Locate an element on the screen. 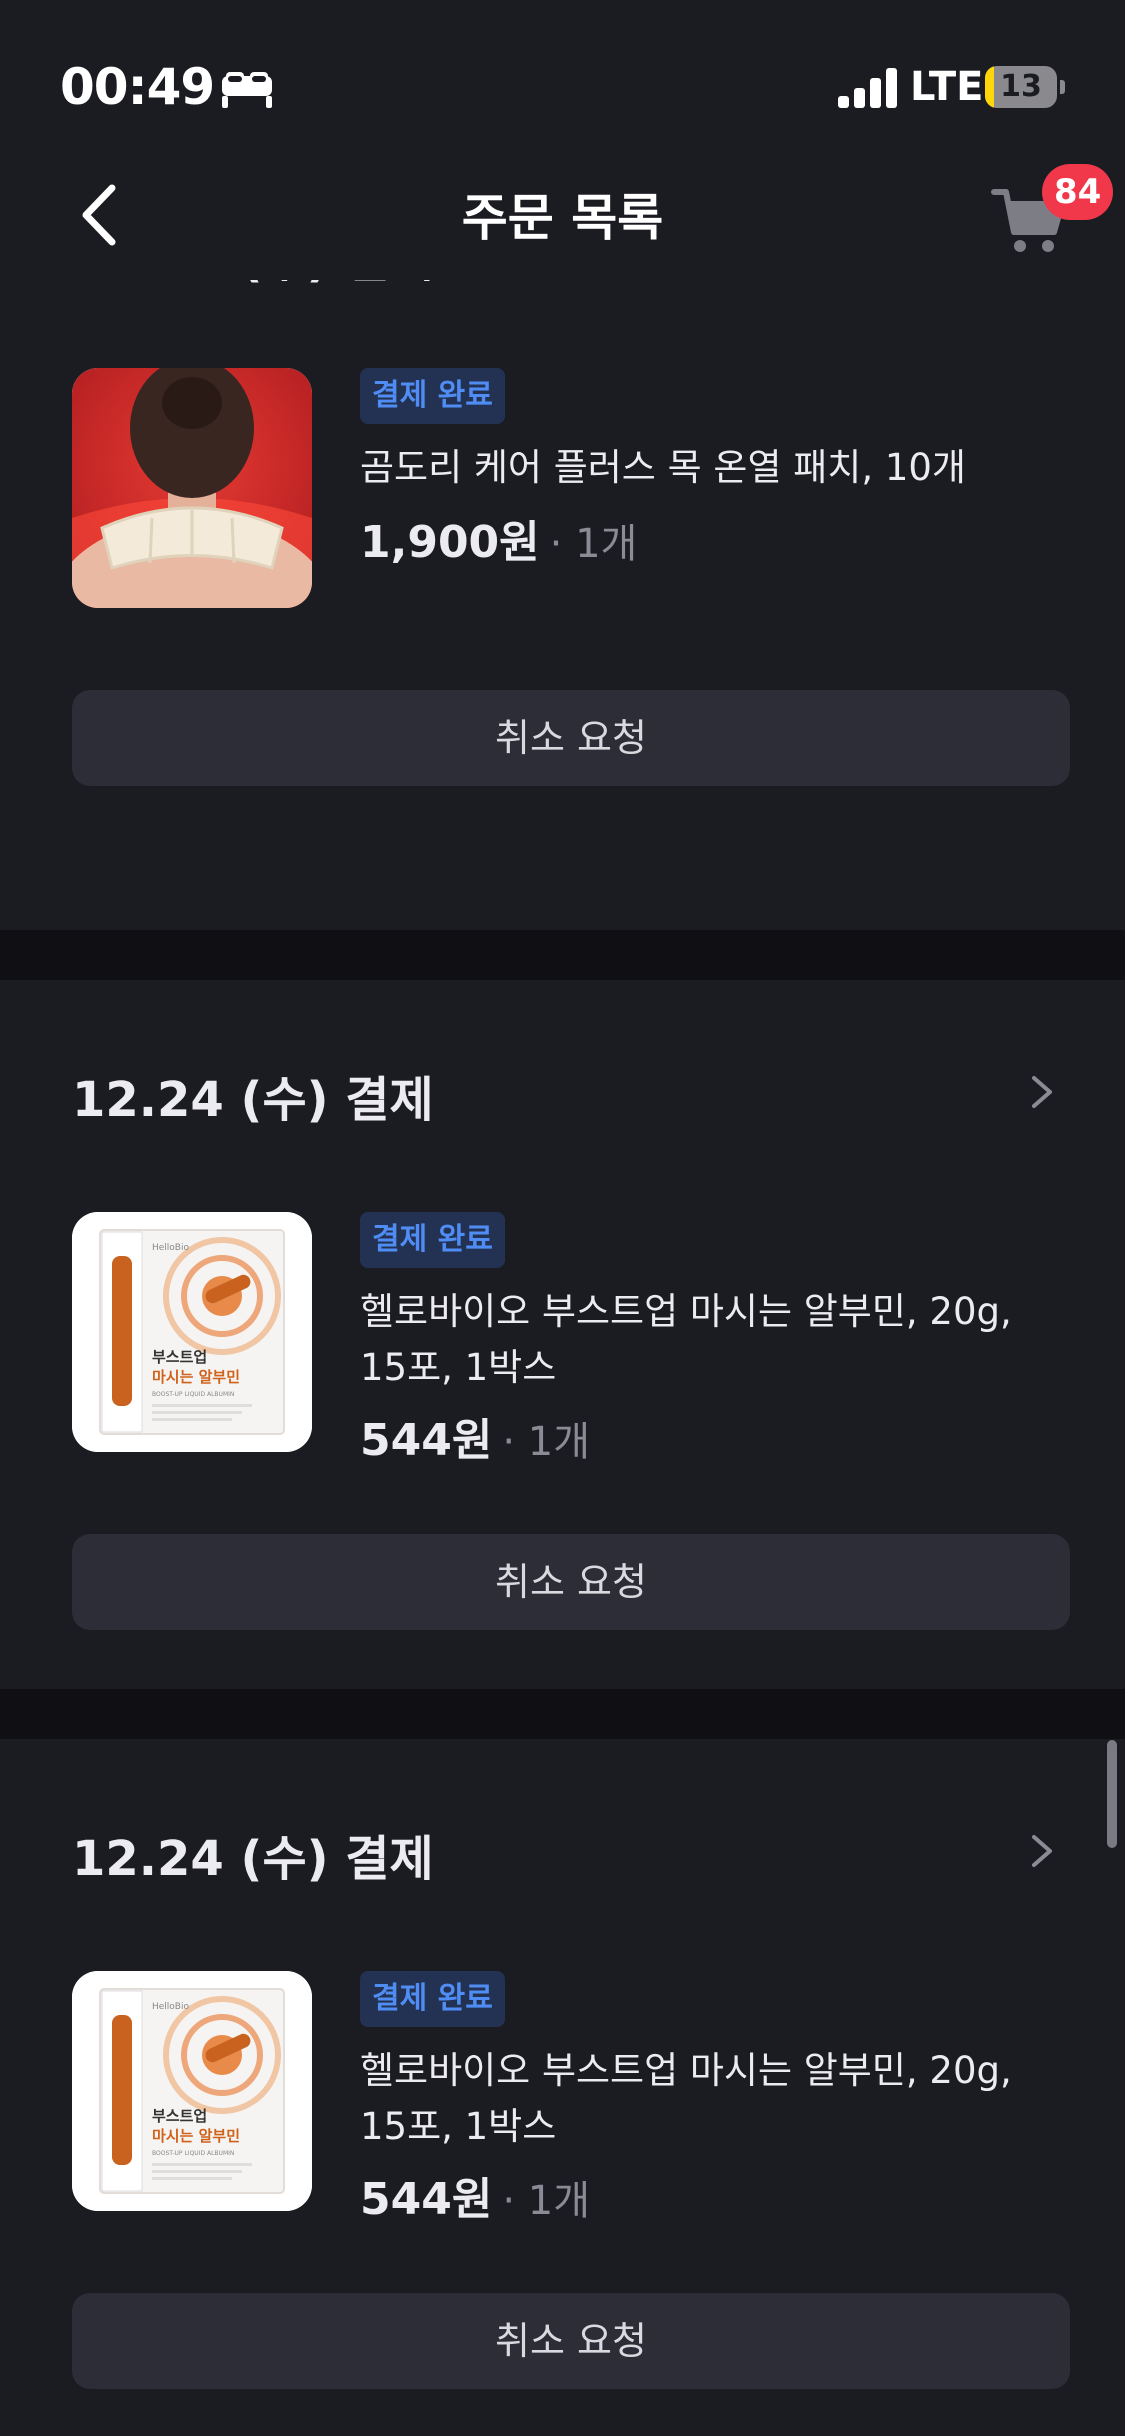  cart-count-badge: 84 is located at coordinates (1078, 192).